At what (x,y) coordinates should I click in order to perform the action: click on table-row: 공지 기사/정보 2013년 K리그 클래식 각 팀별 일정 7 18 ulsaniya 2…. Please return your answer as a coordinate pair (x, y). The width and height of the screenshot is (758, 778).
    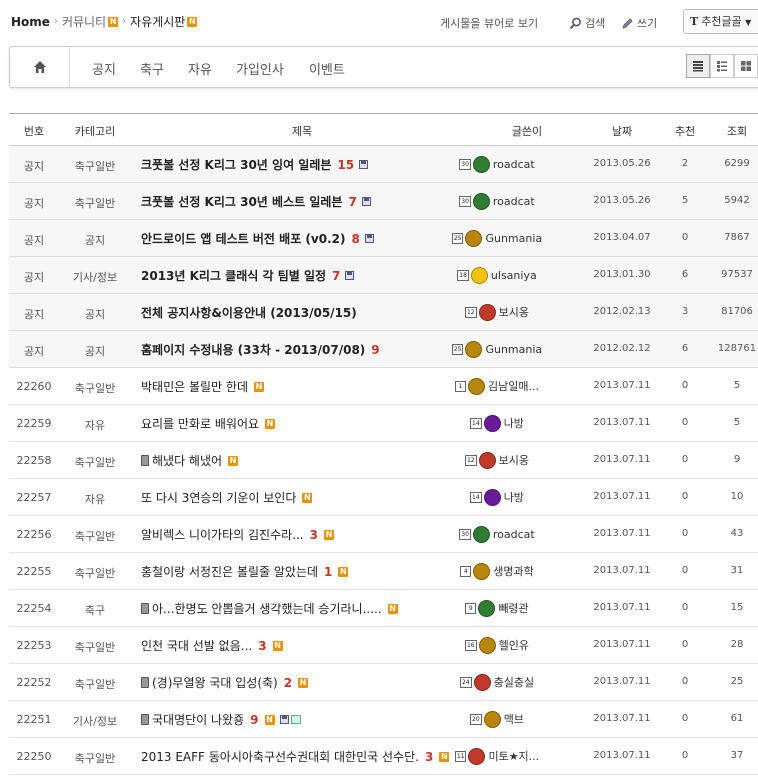
    Looking at the image, I should click on (383, 275).